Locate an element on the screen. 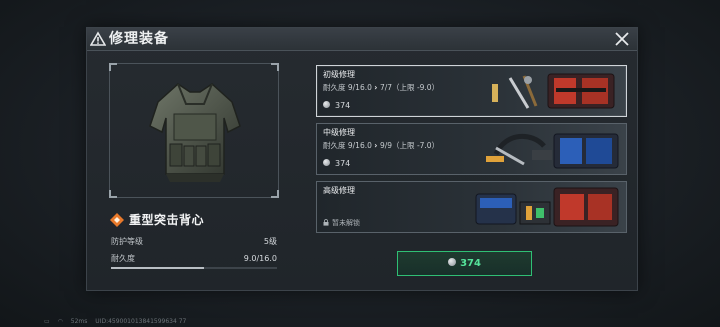 Image resolution: width=720 pixels, height=327 pixels. item-name-row: 重型突击背心 is located at coordinates (194, 220).